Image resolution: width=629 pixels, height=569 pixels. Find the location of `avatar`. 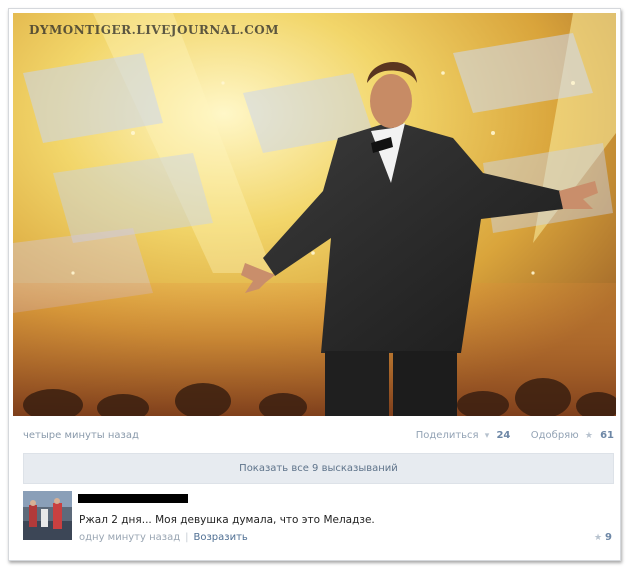

avatar is located at coordinates (47, 515).